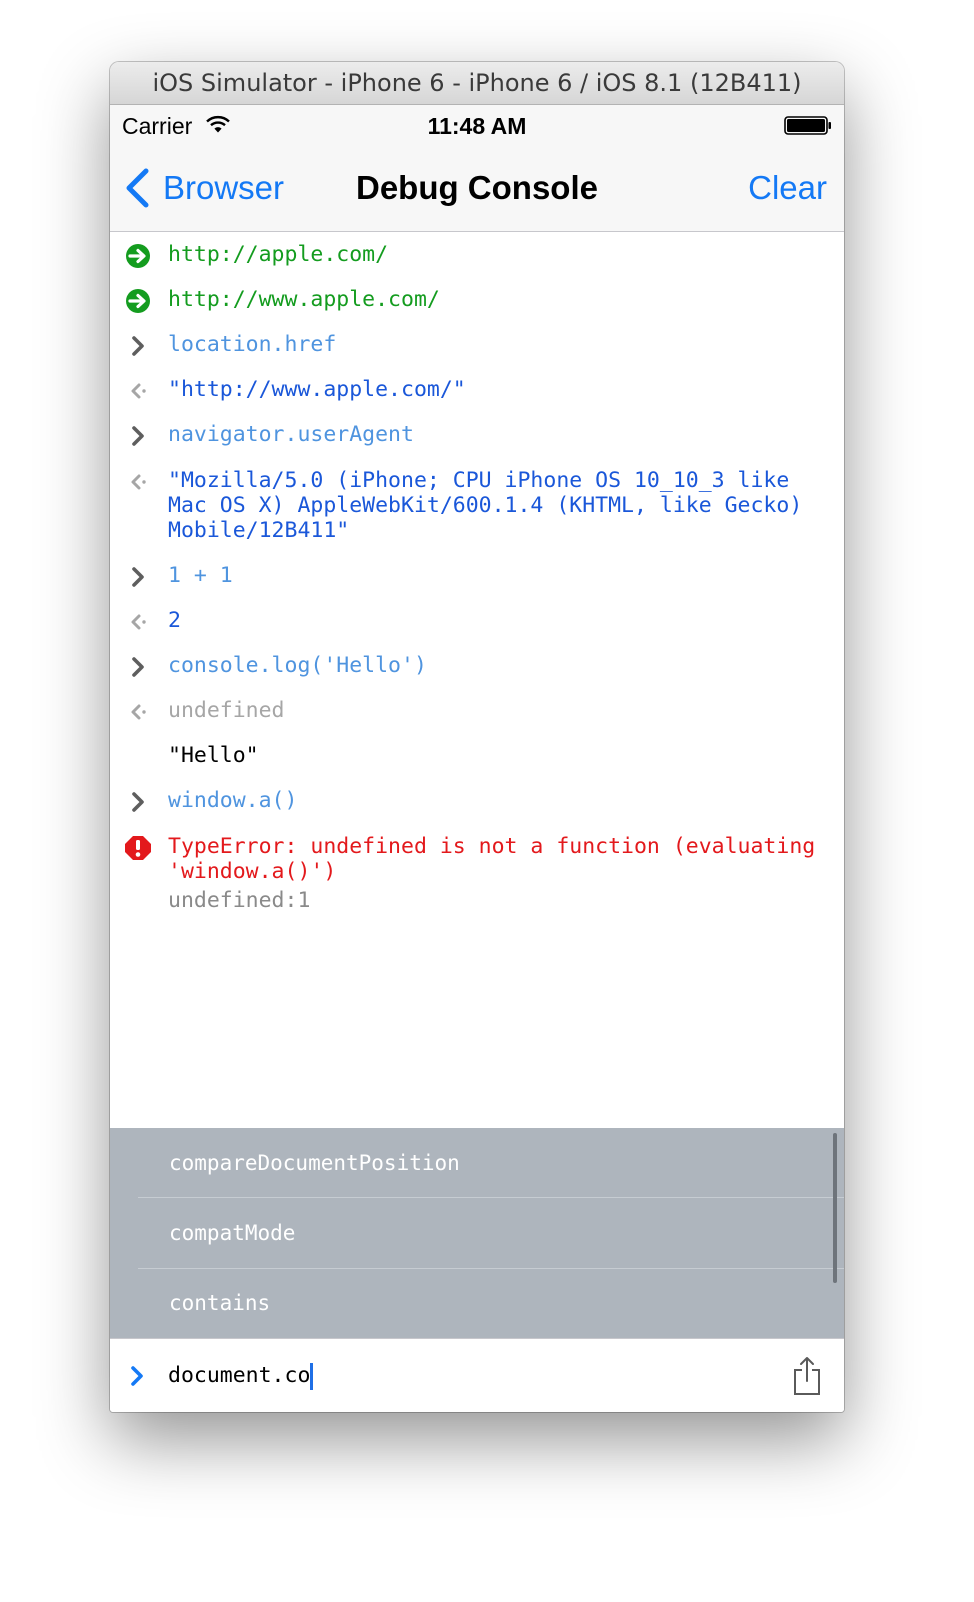 The height and width of the screenshot is (1602, 974). What do you see at coordinates (314, 1163) in the screenshot?
I see `autocomplete-item-label: compareDocumentPosition` at bounding box center [314, 1163].